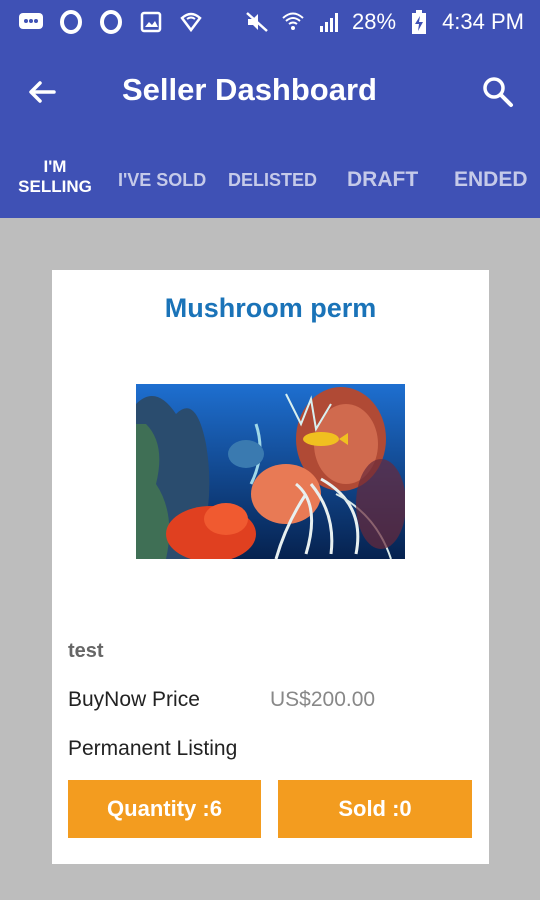  I want to click on tab-im-selling: I'M SELLING, so click(55, 177).